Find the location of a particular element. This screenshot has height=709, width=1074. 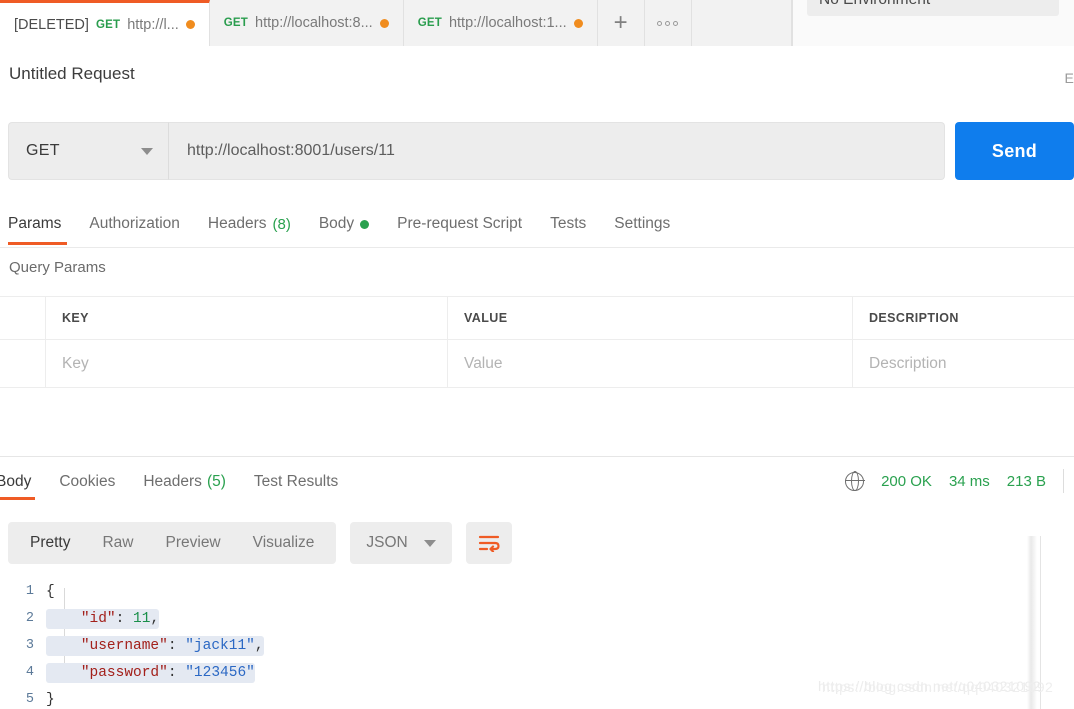

view-mode-preview: Preview is located at coordinates (193, 543).